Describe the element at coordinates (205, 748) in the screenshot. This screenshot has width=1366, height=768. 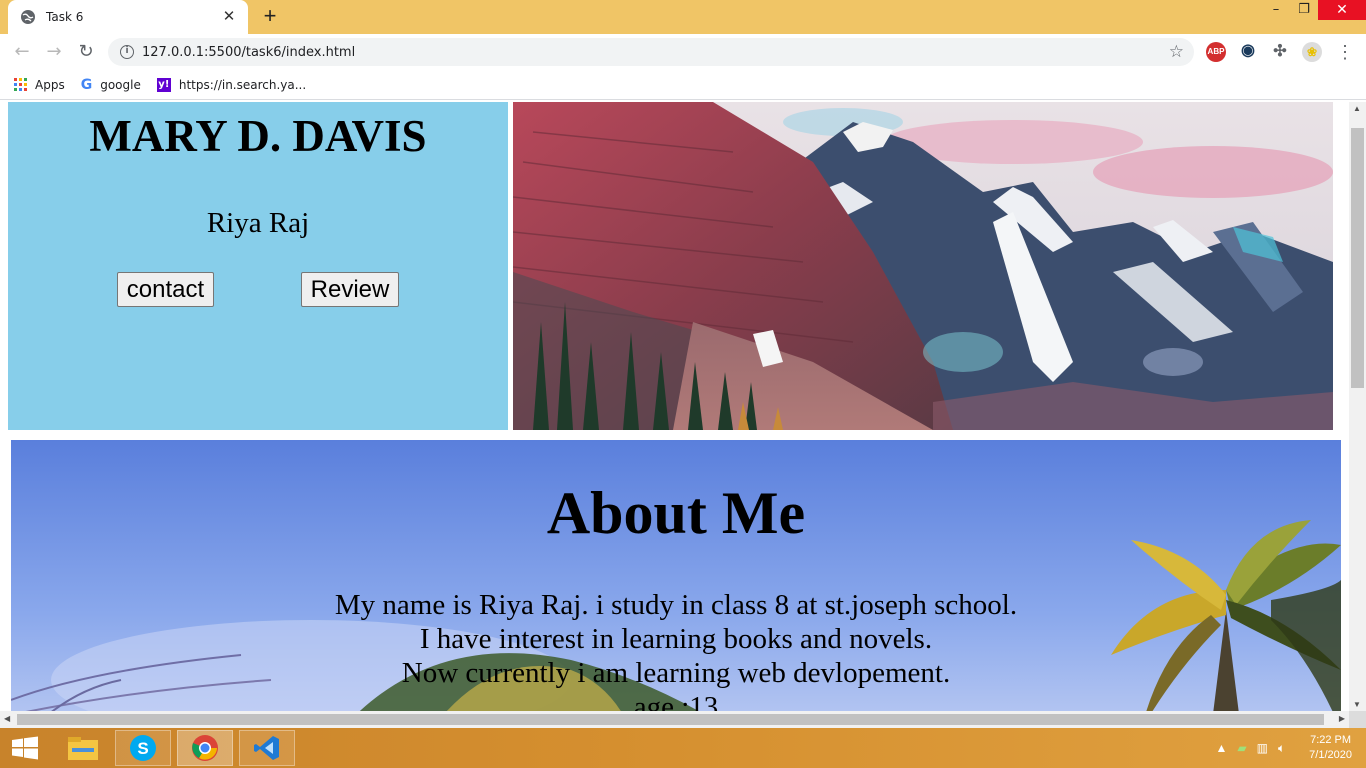
I see `chrome-icon` at that location.